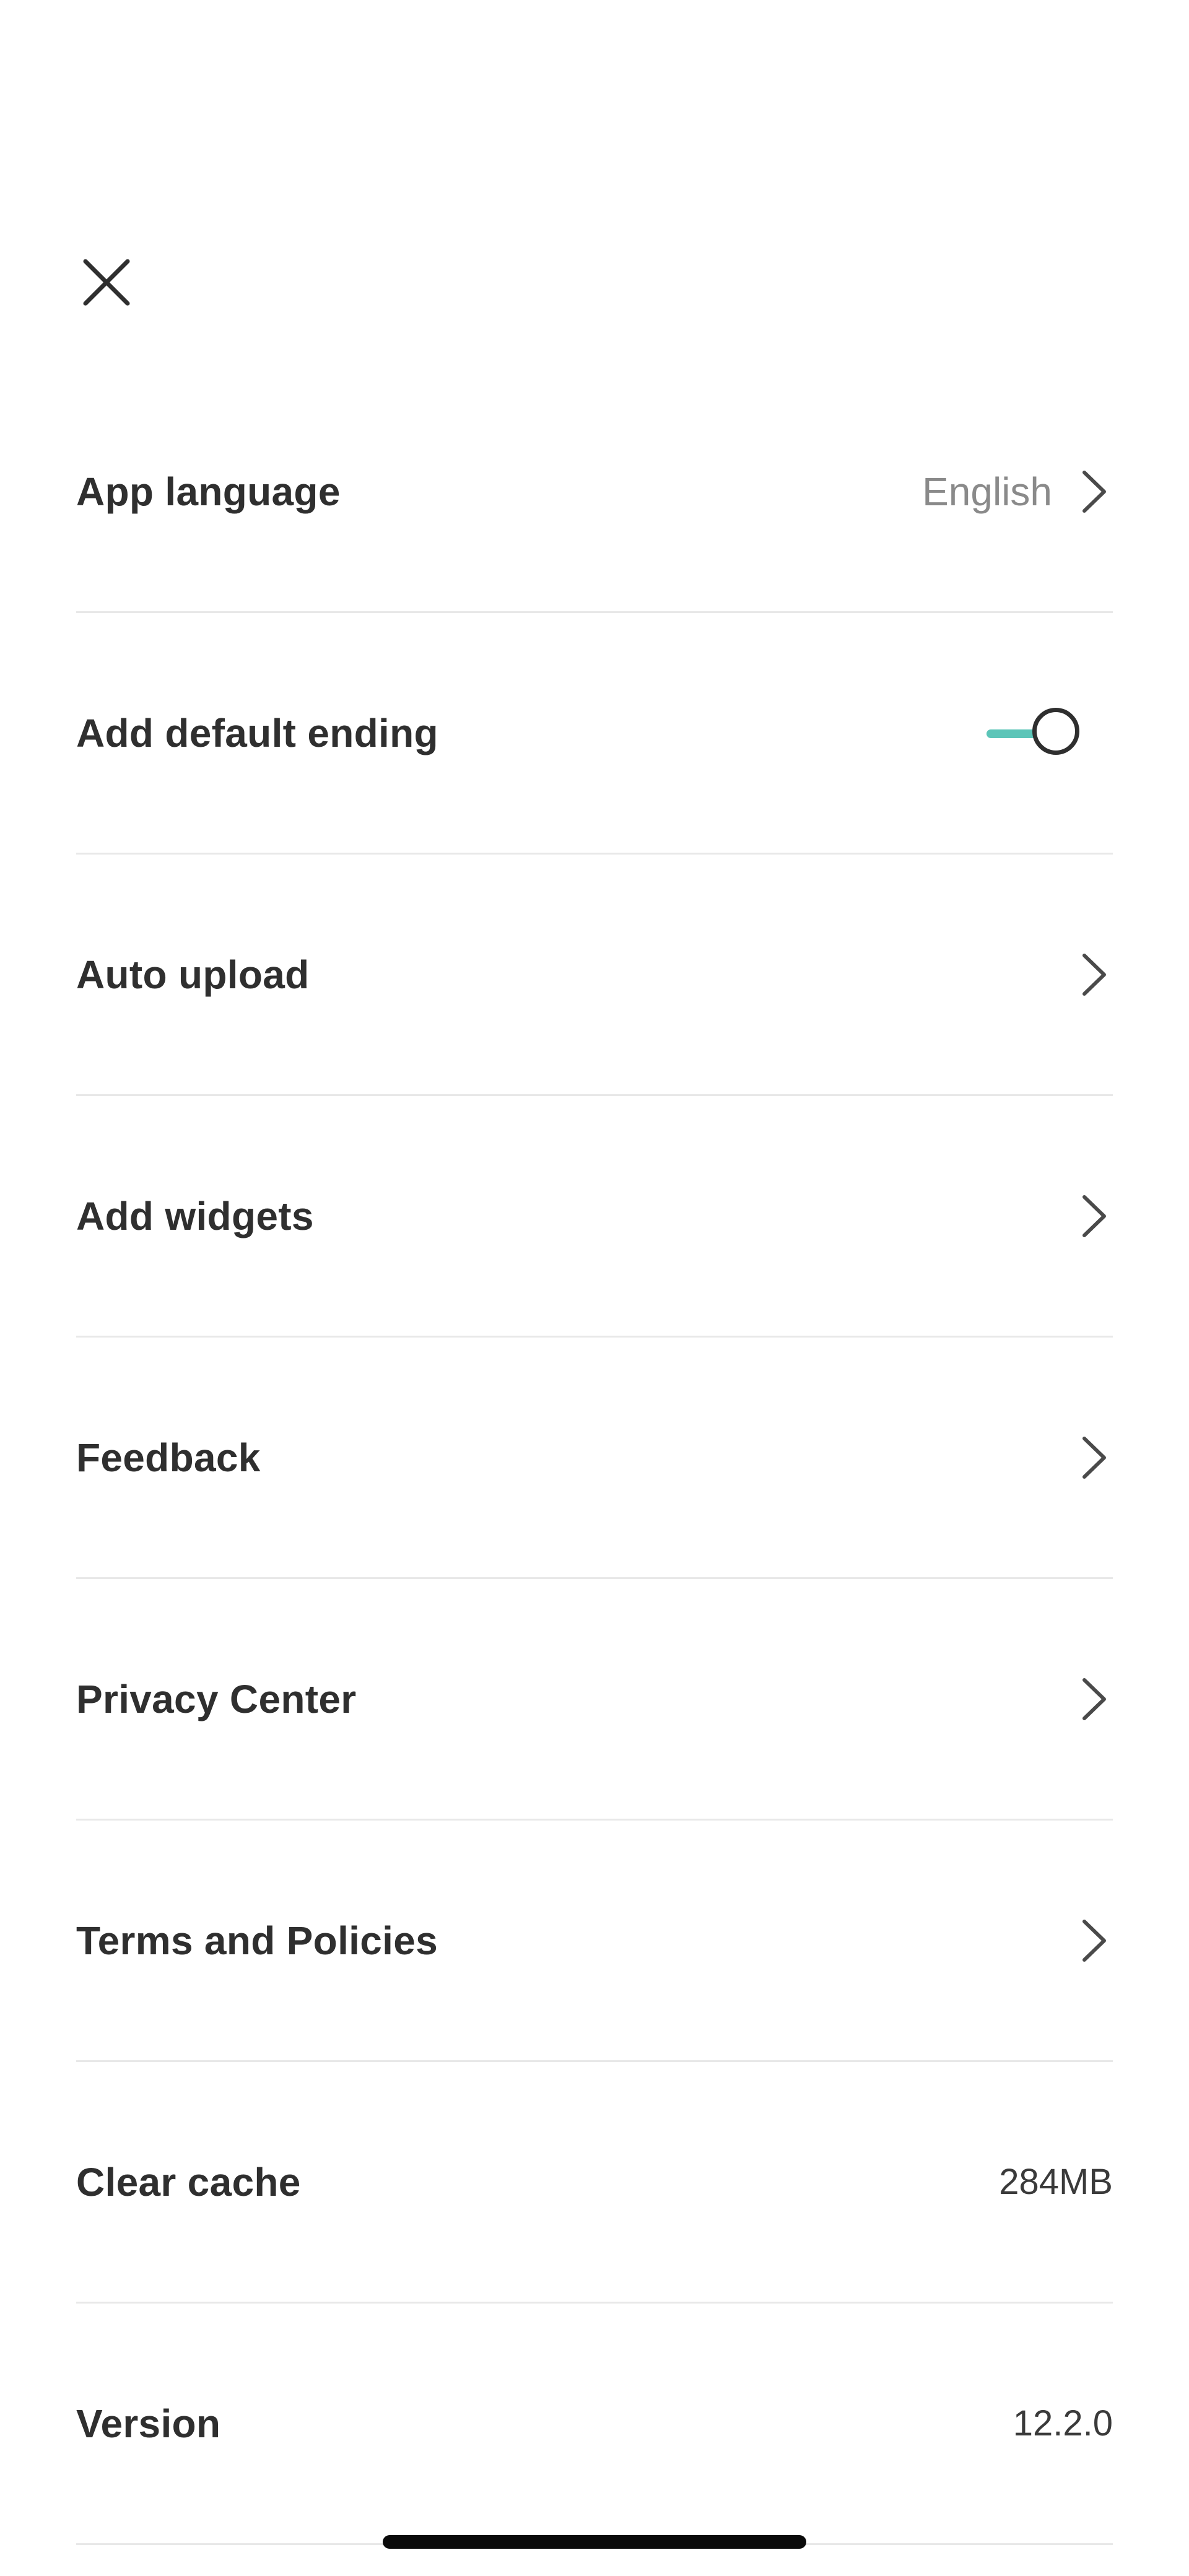  I want to click on clear-cache-label: Clear cache, so click(188, 2181).